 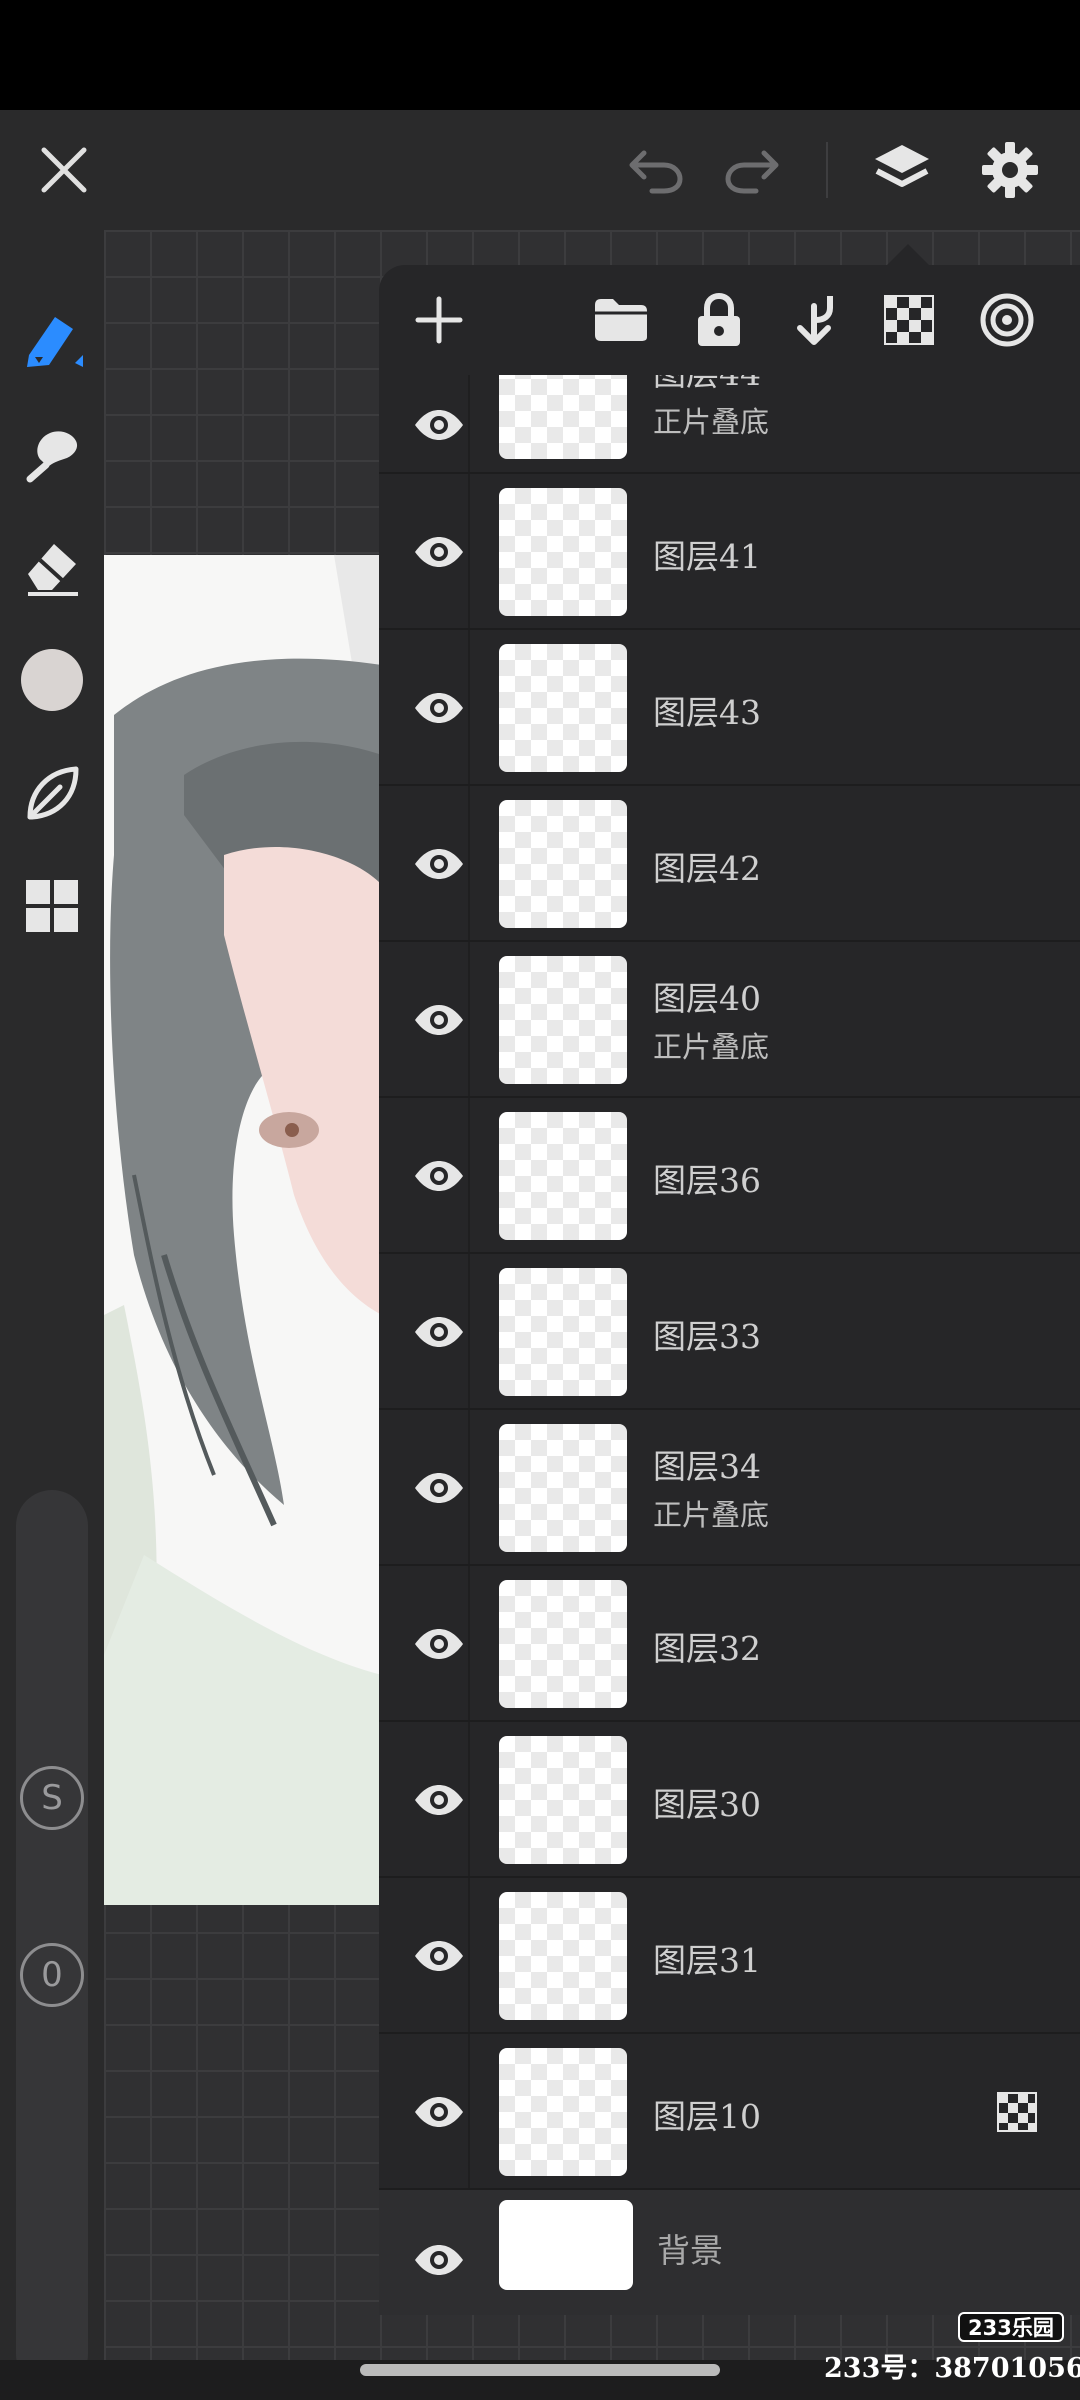 What do you see at coordinates (621, 320) in the screenshot?
I see `folder-icon` at bounding box center [621, 320].